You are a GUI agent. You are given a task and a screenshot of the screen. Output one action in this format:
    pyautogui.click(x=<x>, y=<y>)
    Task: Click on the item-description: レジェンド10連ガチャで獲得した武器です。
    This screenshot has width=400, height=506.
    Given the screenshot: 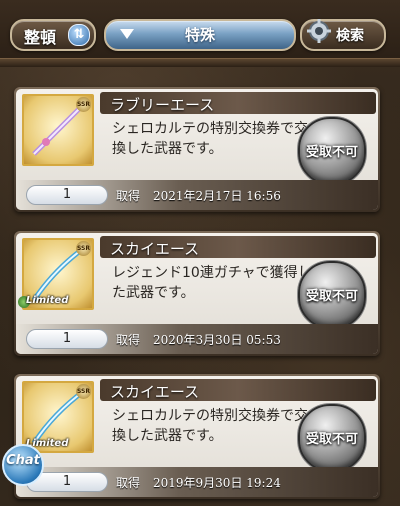 What is the action you would take?
    pyautogui.click(x=212, y=283)
    